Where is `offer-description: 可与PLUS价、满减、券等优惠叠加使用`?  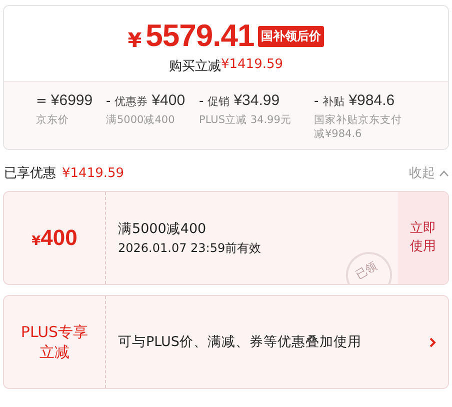 offer-description: 可与PLUS价、满减、券等优惠叠加使用 is located at coordinates (240, 342).